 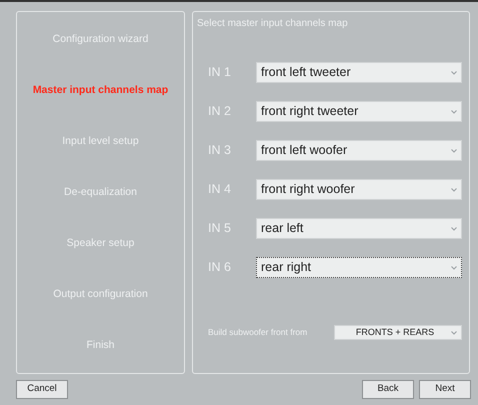 What do you see at coordinates (398, 332) in the screenshot?
I see `subwoofer-dropdown: FRONTS + REARS` at bounding box center [398, 332].